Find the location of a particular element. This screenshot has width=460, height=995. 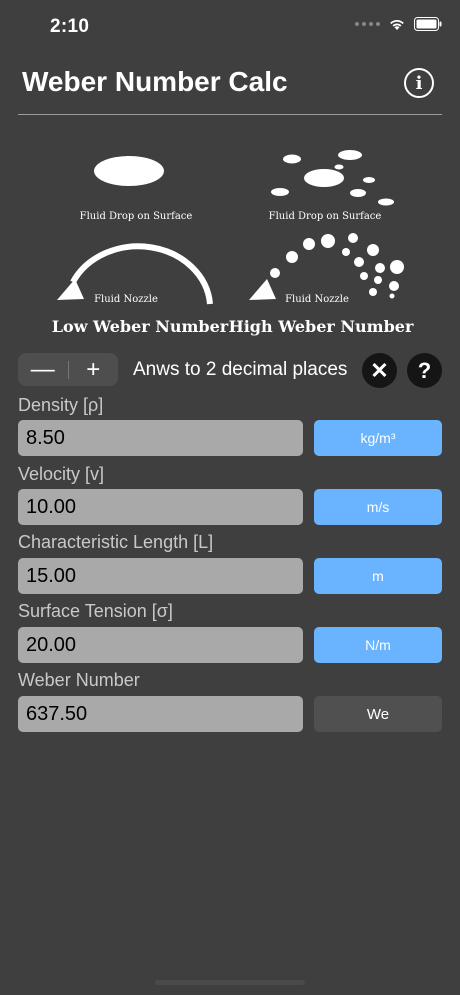

nozzle-right is located at coordinates (326, 266).